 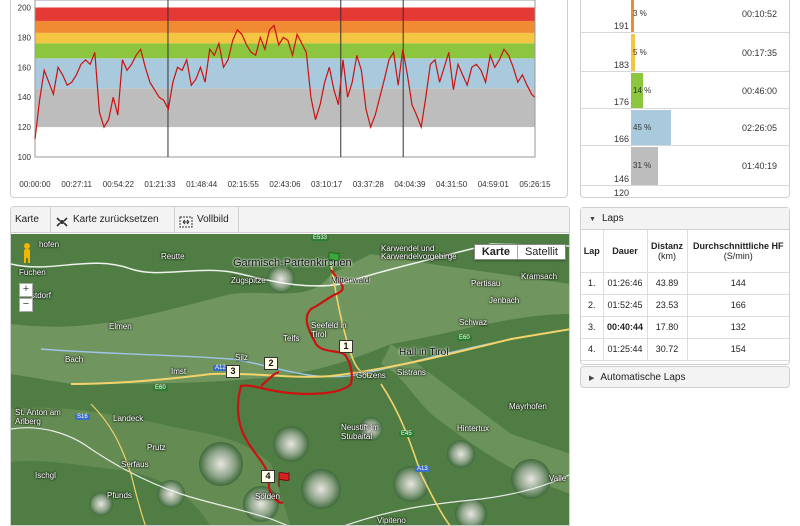 What do you see at coordinates (128, 418) in the screenshot?
I see `place-landeck: Landeck` at bounding box center [128, 418].